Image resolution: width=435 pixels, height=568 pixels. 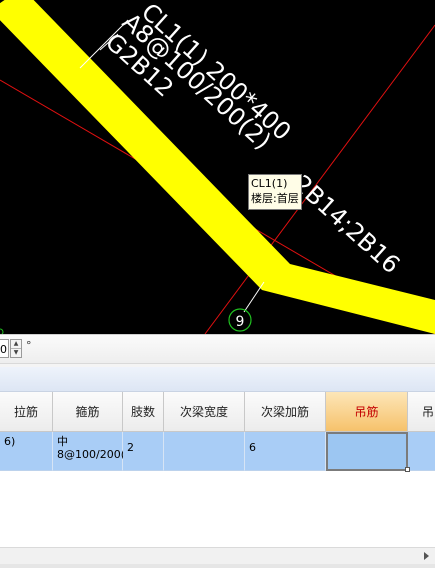 I want to click on beam-label-line4: 2B14;2B16, so click(x=346, y=225).